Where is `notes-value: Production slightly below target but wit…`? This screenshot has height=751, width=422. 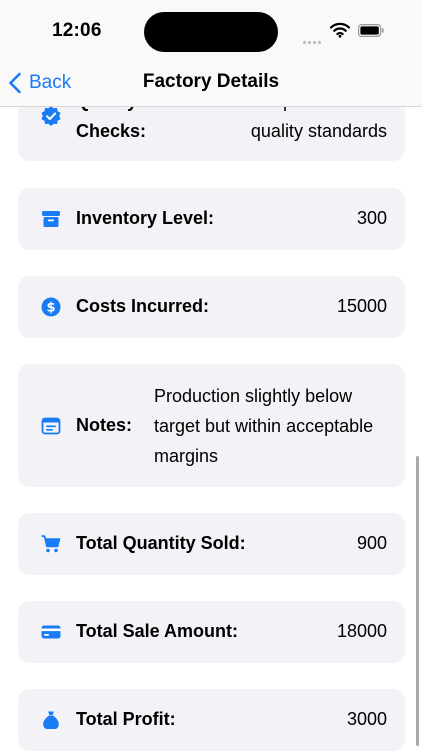 notes-value: Production slightly below target but wit… is located at coordinates (264, 426).